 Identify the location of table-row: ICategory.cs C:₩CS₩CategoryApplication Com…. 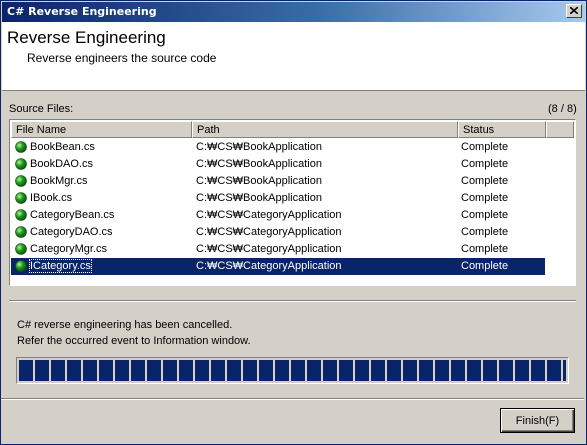
(278, 266).